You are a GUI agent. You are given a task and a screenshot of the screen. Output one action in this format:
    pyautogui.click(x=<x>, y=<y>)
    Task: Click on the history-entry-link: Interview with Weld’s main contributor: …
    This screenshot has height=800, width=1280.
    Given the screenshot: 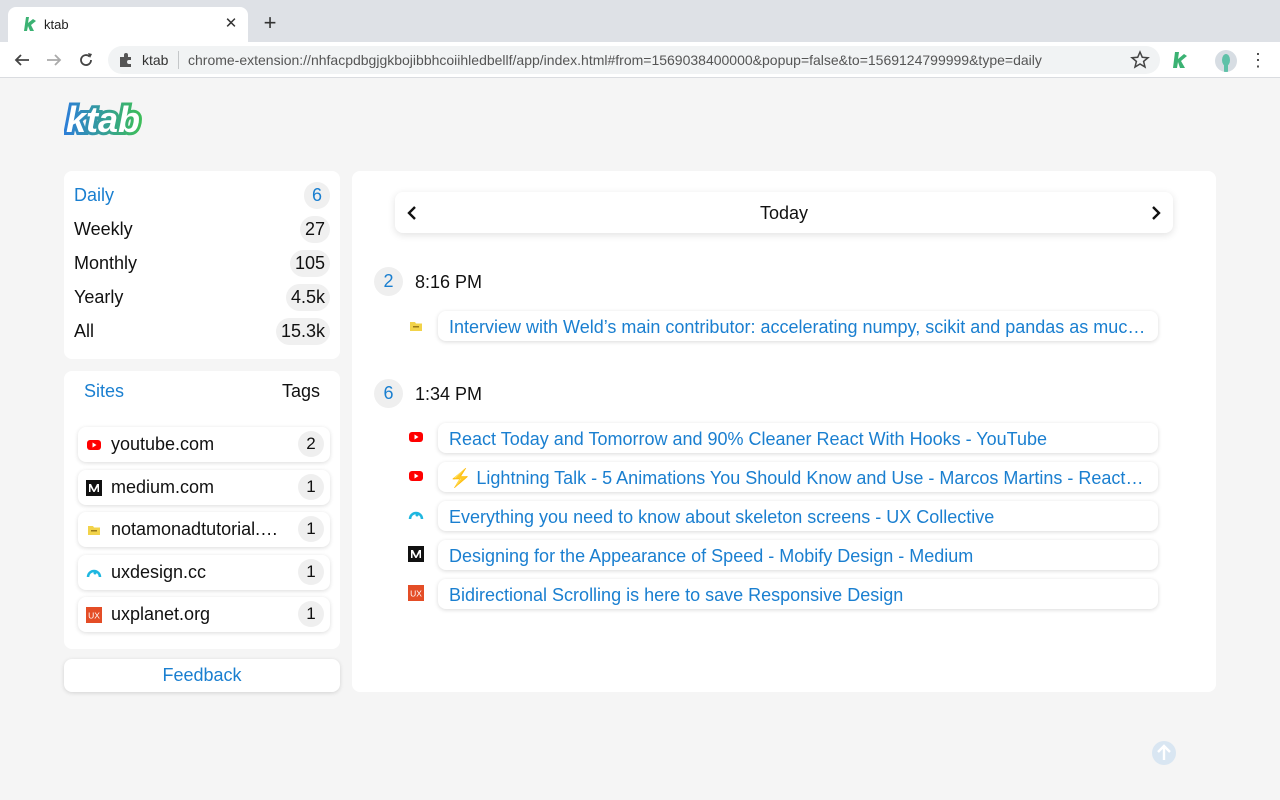 What is the action you would take?
    pyautogui.click(x=798, y=326)
    